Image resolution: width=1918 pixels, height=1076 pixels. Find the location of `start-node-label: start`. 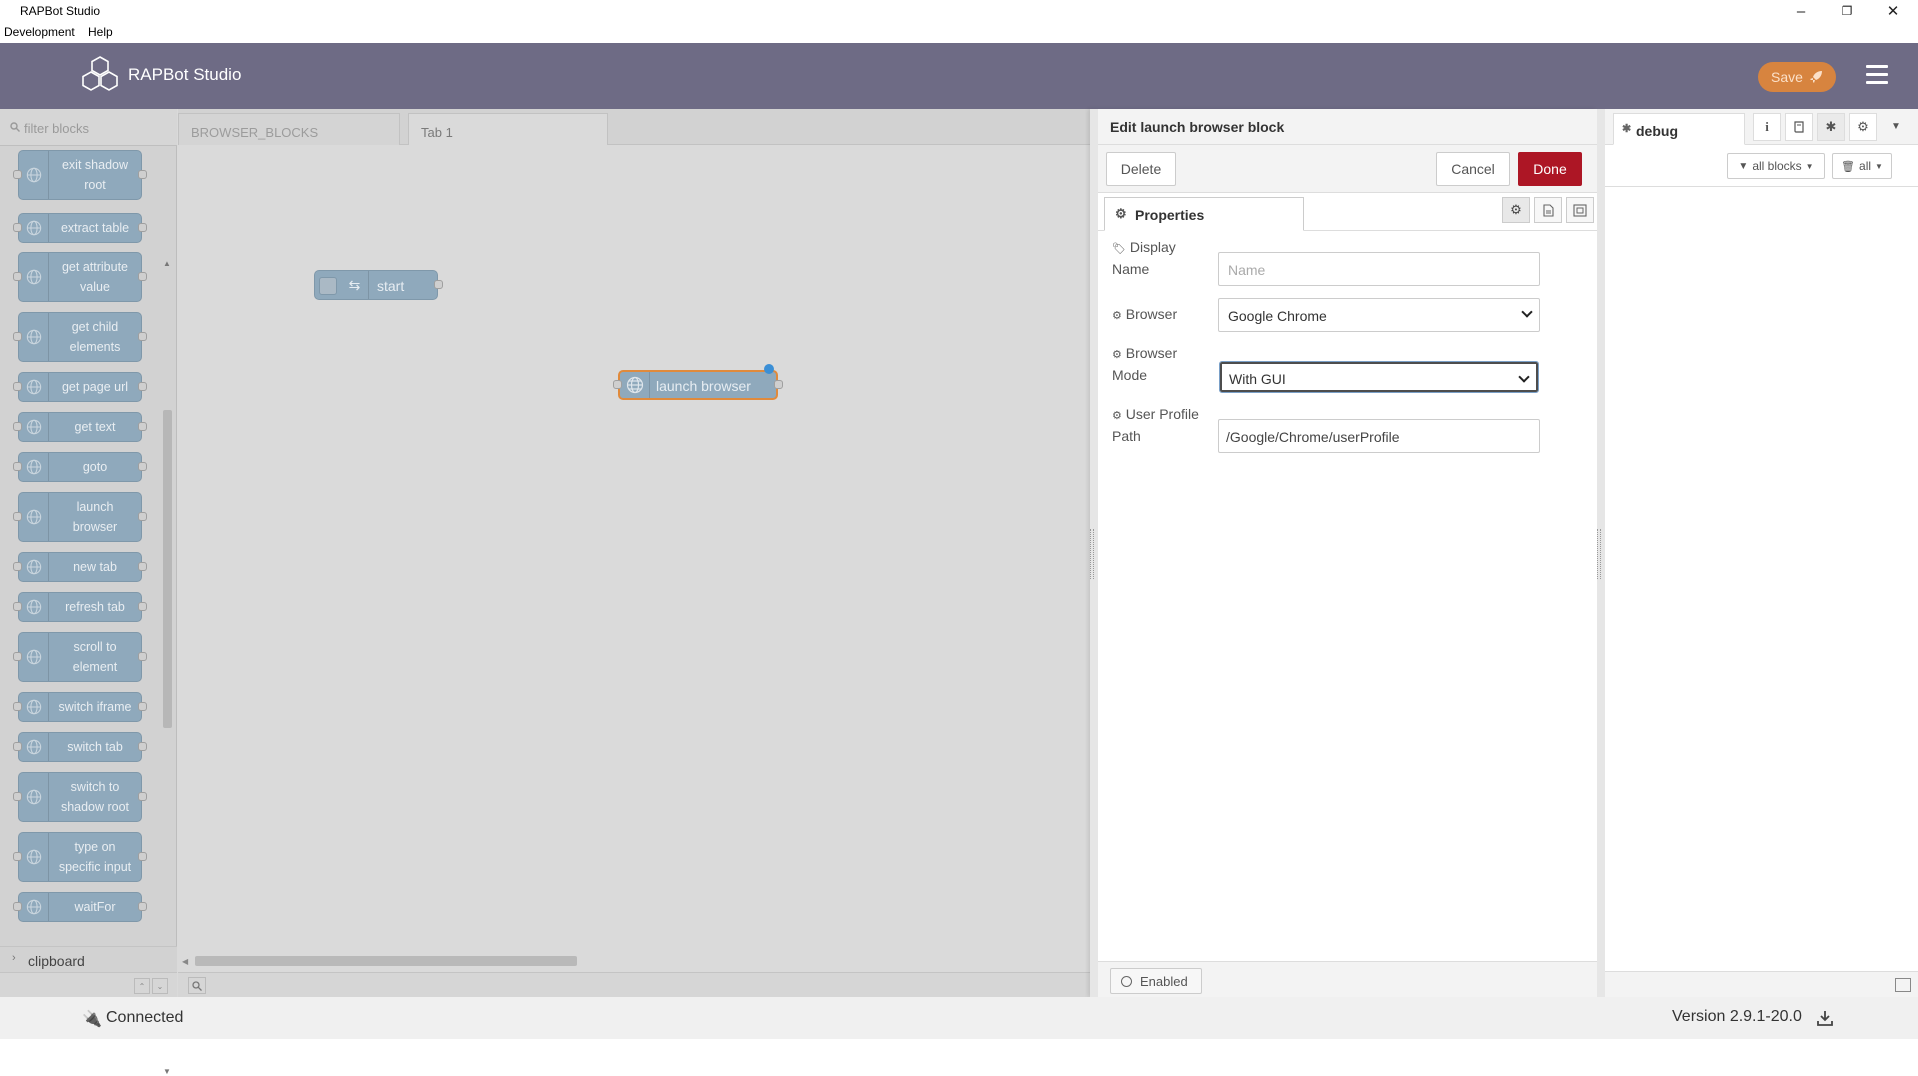

start-node-label: start is located at coordinates (391, 286).